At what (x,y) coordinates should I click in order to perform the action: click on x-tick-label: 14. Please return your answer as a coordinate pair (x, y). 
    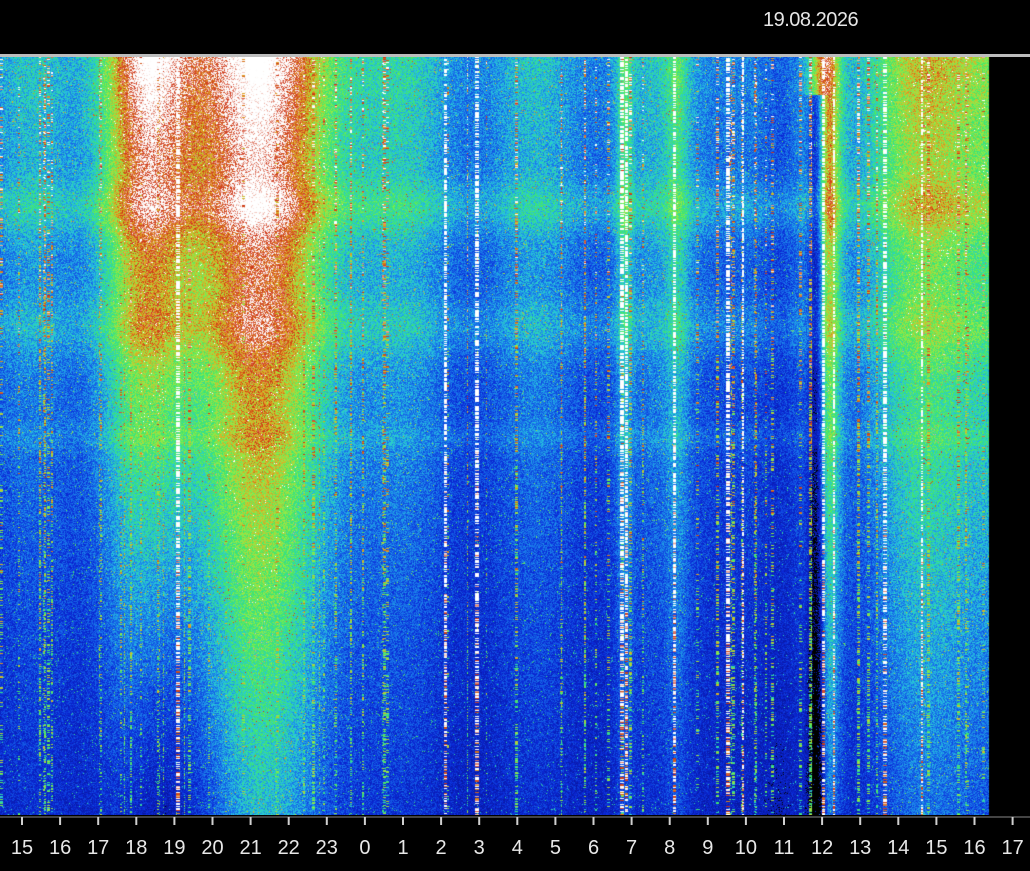
    Looking at the image, I should click on (898, 848).